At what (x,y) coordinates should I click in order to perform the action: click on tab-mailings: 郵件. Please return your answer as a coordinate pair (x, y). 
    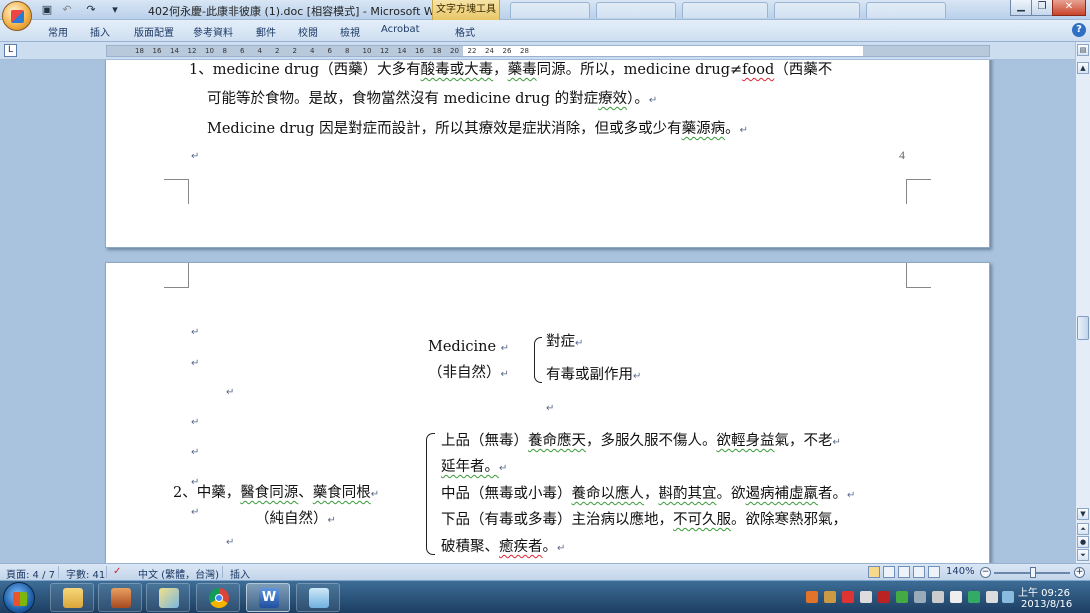
    Looking at the image, I should click on (266, 31).